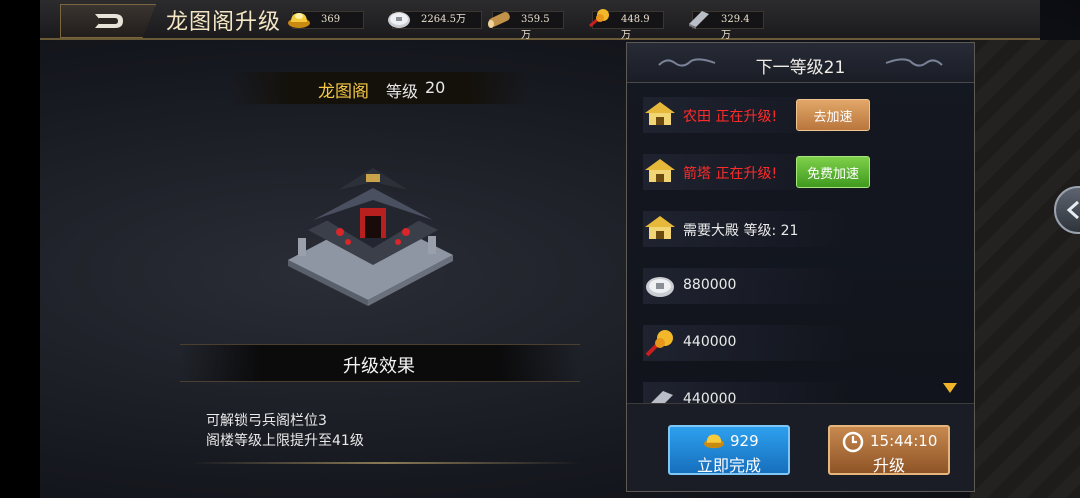 The width and height of the screenshot is (1080, 498). I want to click on back-button, so click(108, 21).